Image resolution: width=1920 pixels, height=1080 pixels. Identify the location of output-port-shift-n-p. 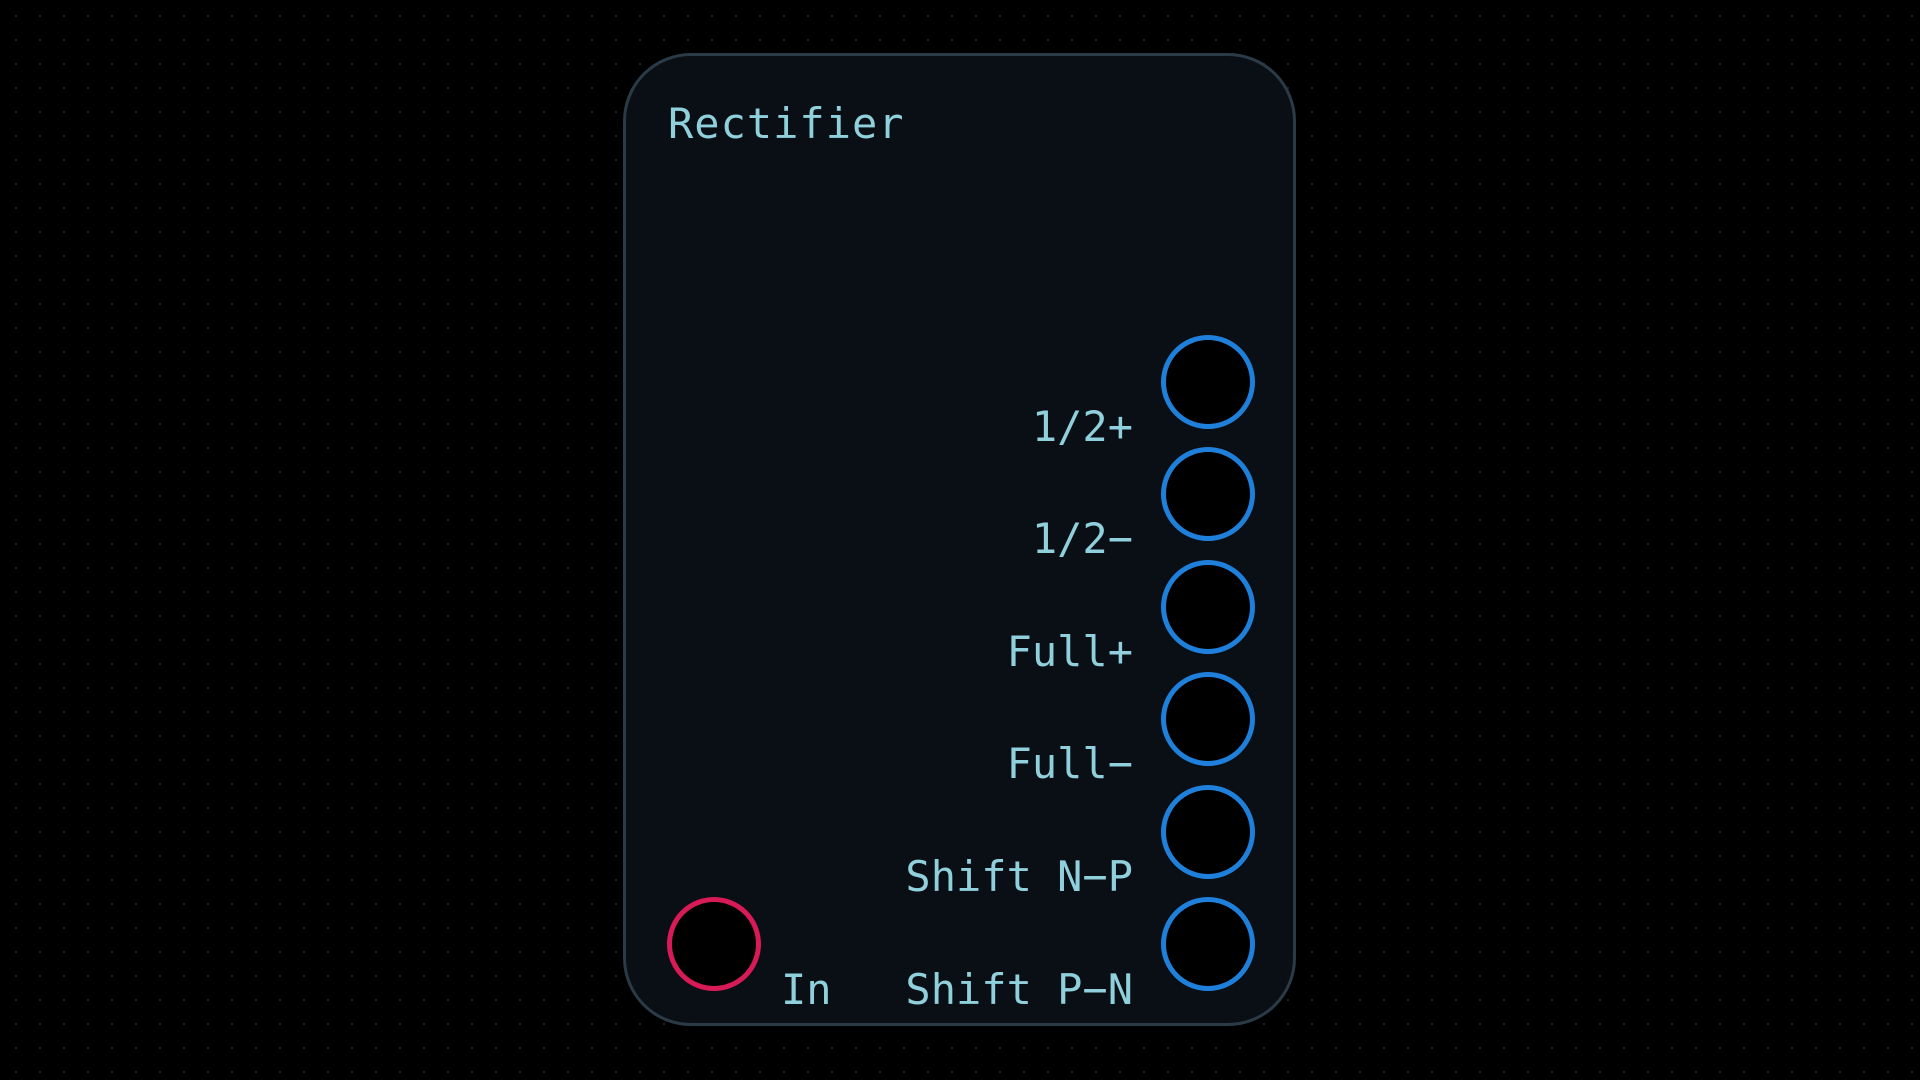
(1208, 832).